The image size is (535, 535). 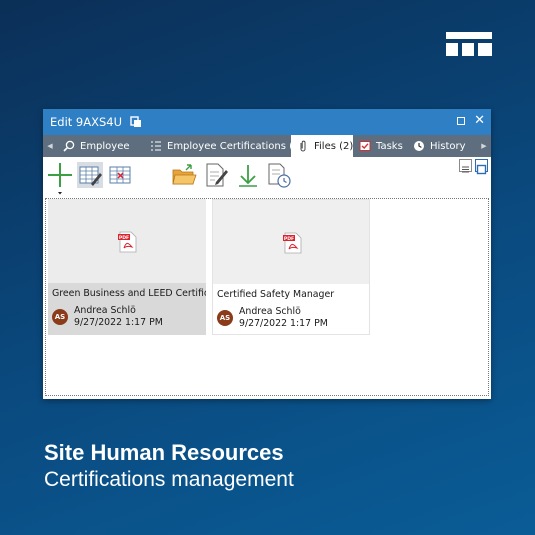 I want to click on document-history-icon, so click(x=279, y=175).